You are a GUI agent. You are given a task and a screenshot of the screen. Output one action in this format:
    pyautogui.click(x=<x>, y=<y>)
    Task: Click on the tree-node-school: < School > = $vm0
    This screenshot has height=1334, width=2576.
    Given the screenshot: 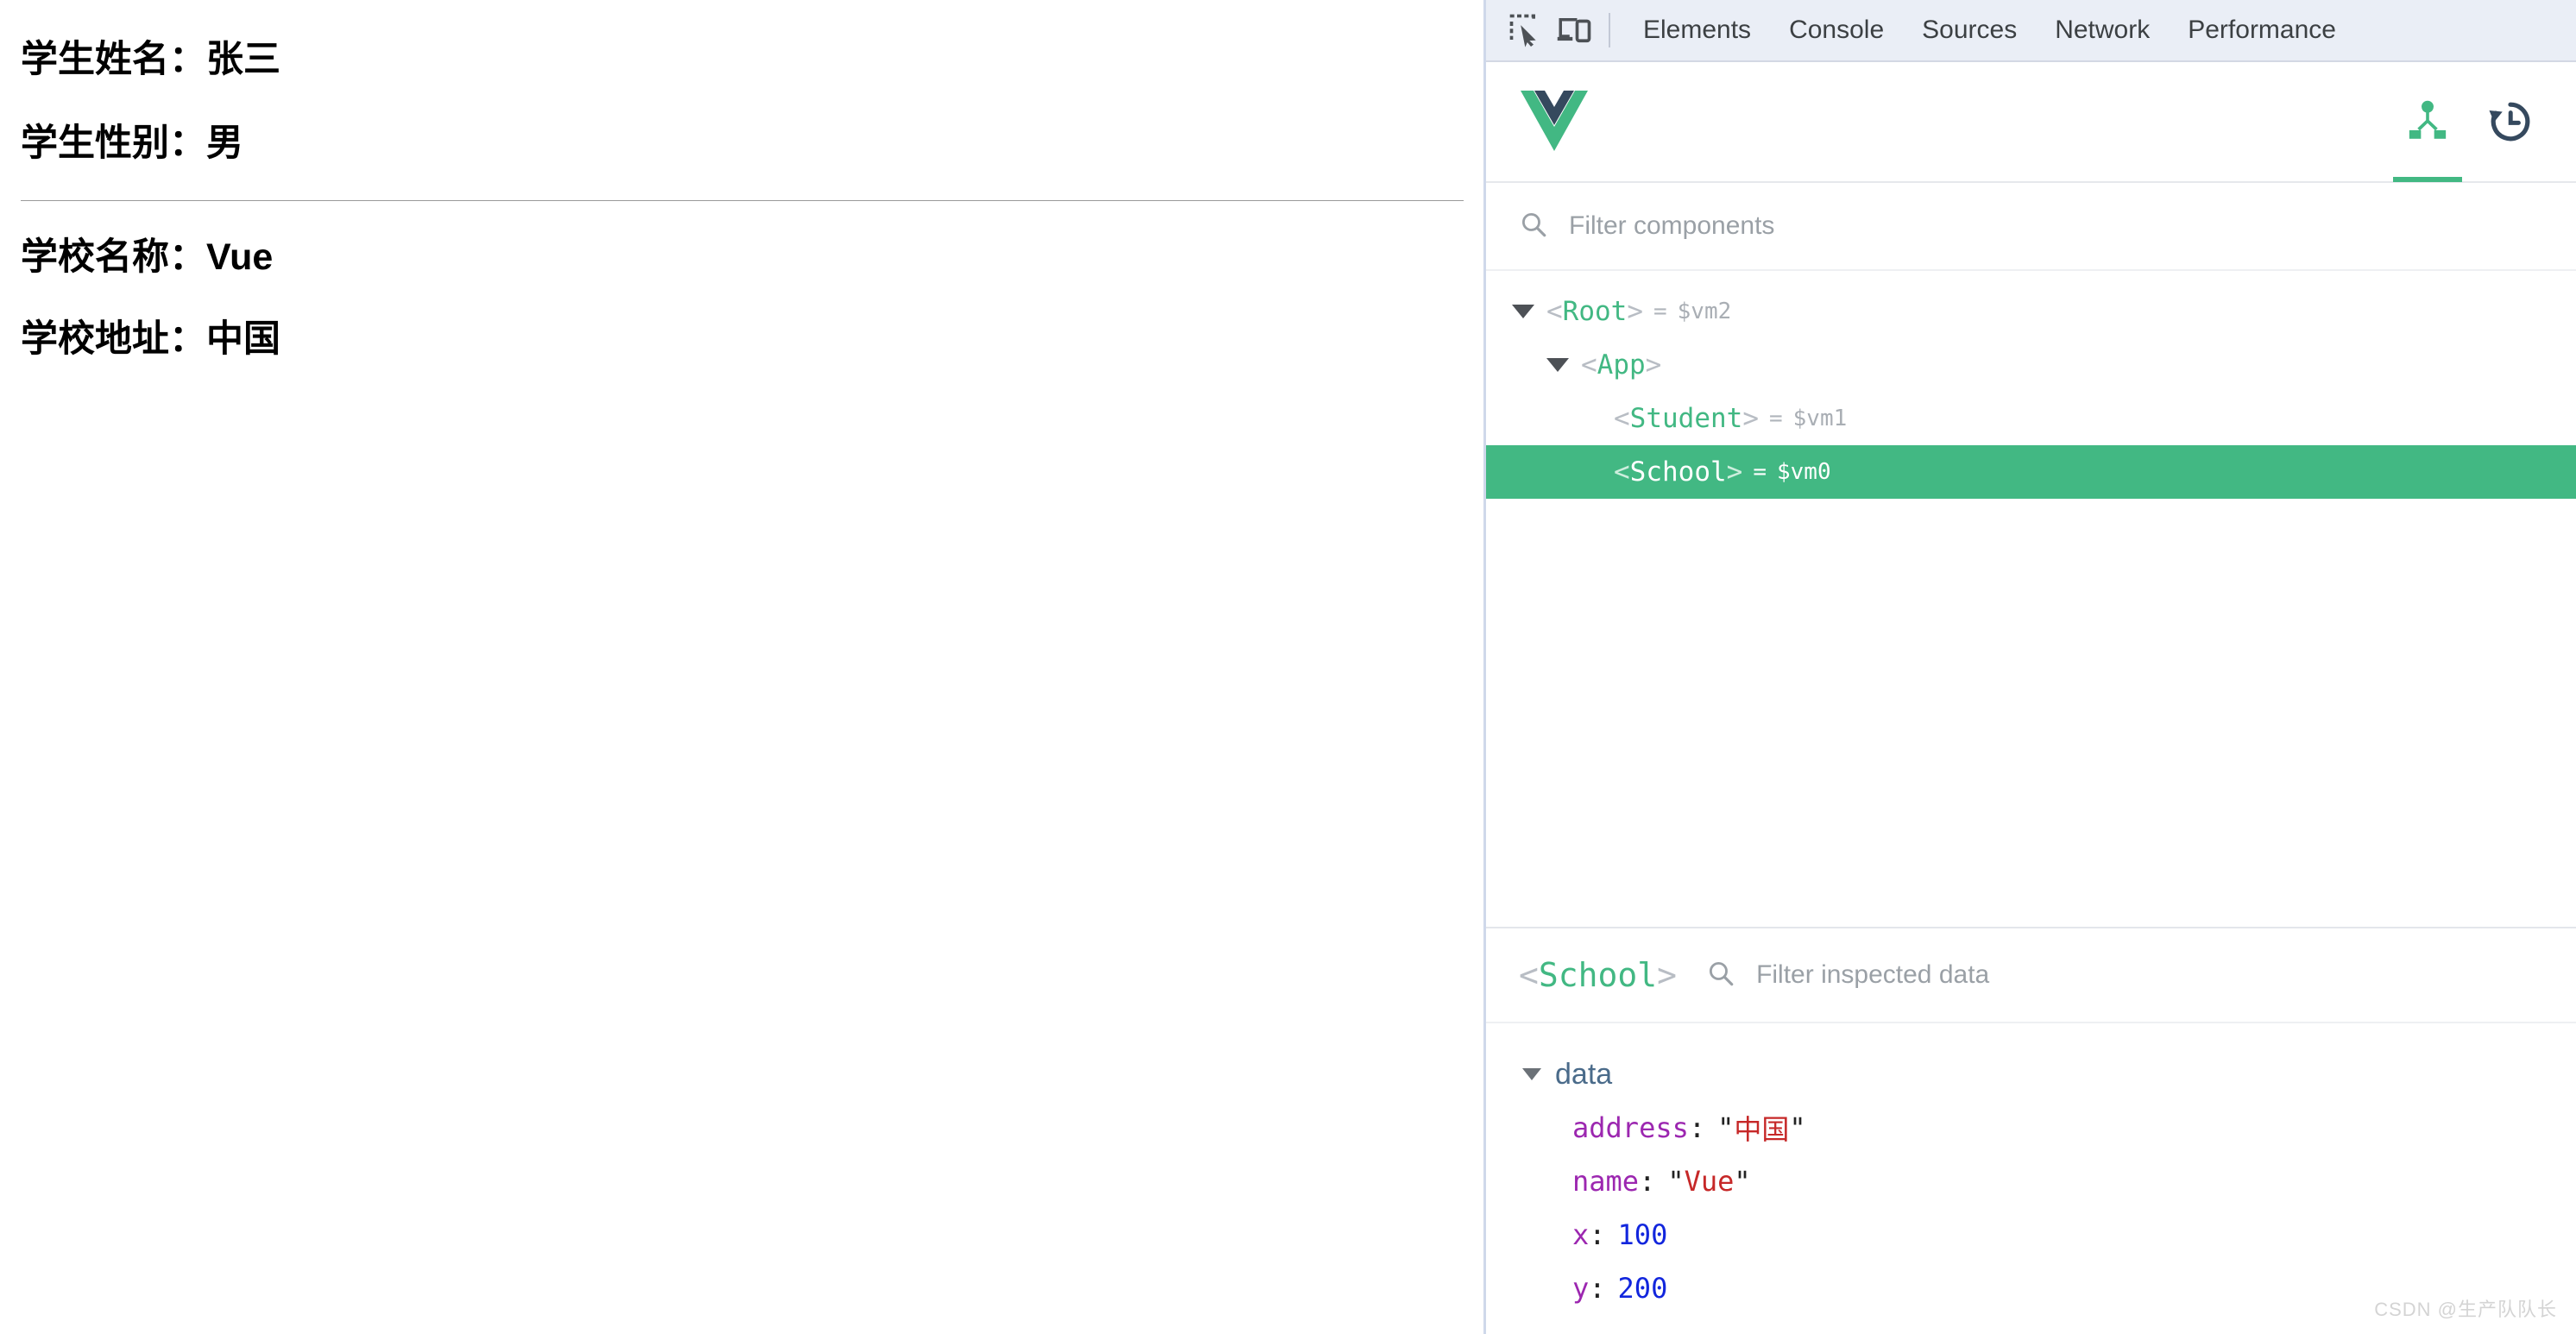 What is the action you would take?
    pyautogui.click(x=2031, y=472)
    